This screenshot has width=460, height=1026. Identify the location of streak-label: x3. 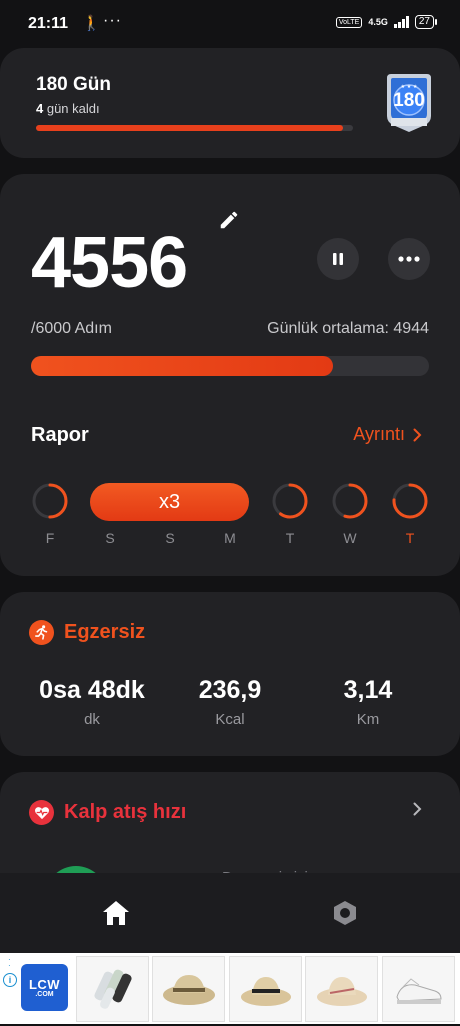
(169, 501).